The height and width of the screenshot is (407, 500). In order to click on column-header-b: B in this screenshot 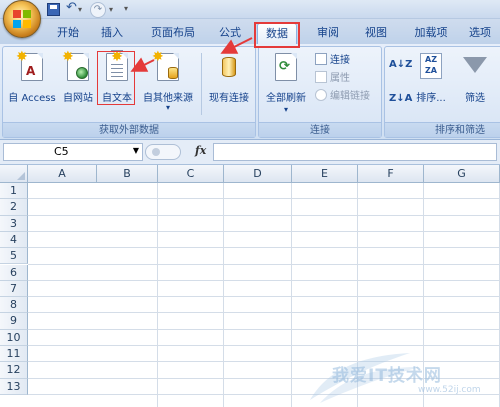, I will do `click(127, 174)`.